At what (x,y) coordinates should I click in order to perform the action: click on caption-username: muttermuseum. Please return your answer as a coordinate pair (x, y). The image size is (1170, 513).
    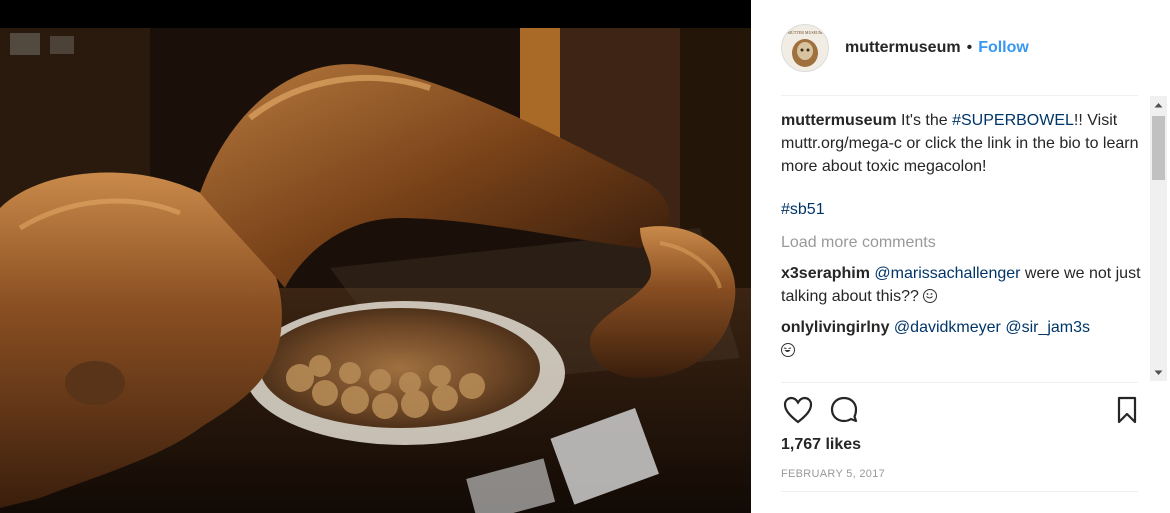
    Looking at the image, I should click on (839, 120).